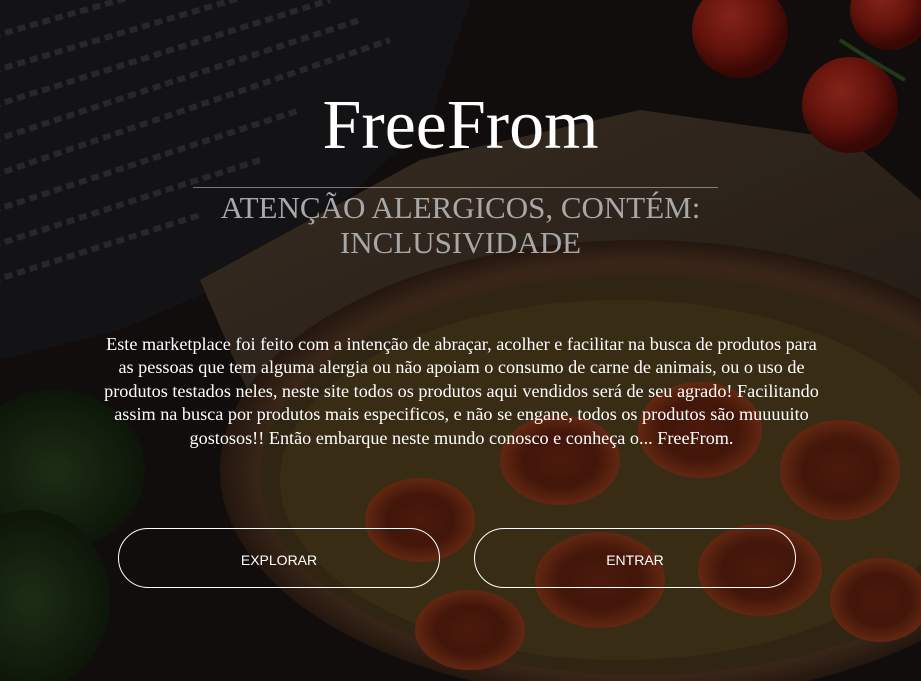  I want to click on title-divider, so click(455, 187).